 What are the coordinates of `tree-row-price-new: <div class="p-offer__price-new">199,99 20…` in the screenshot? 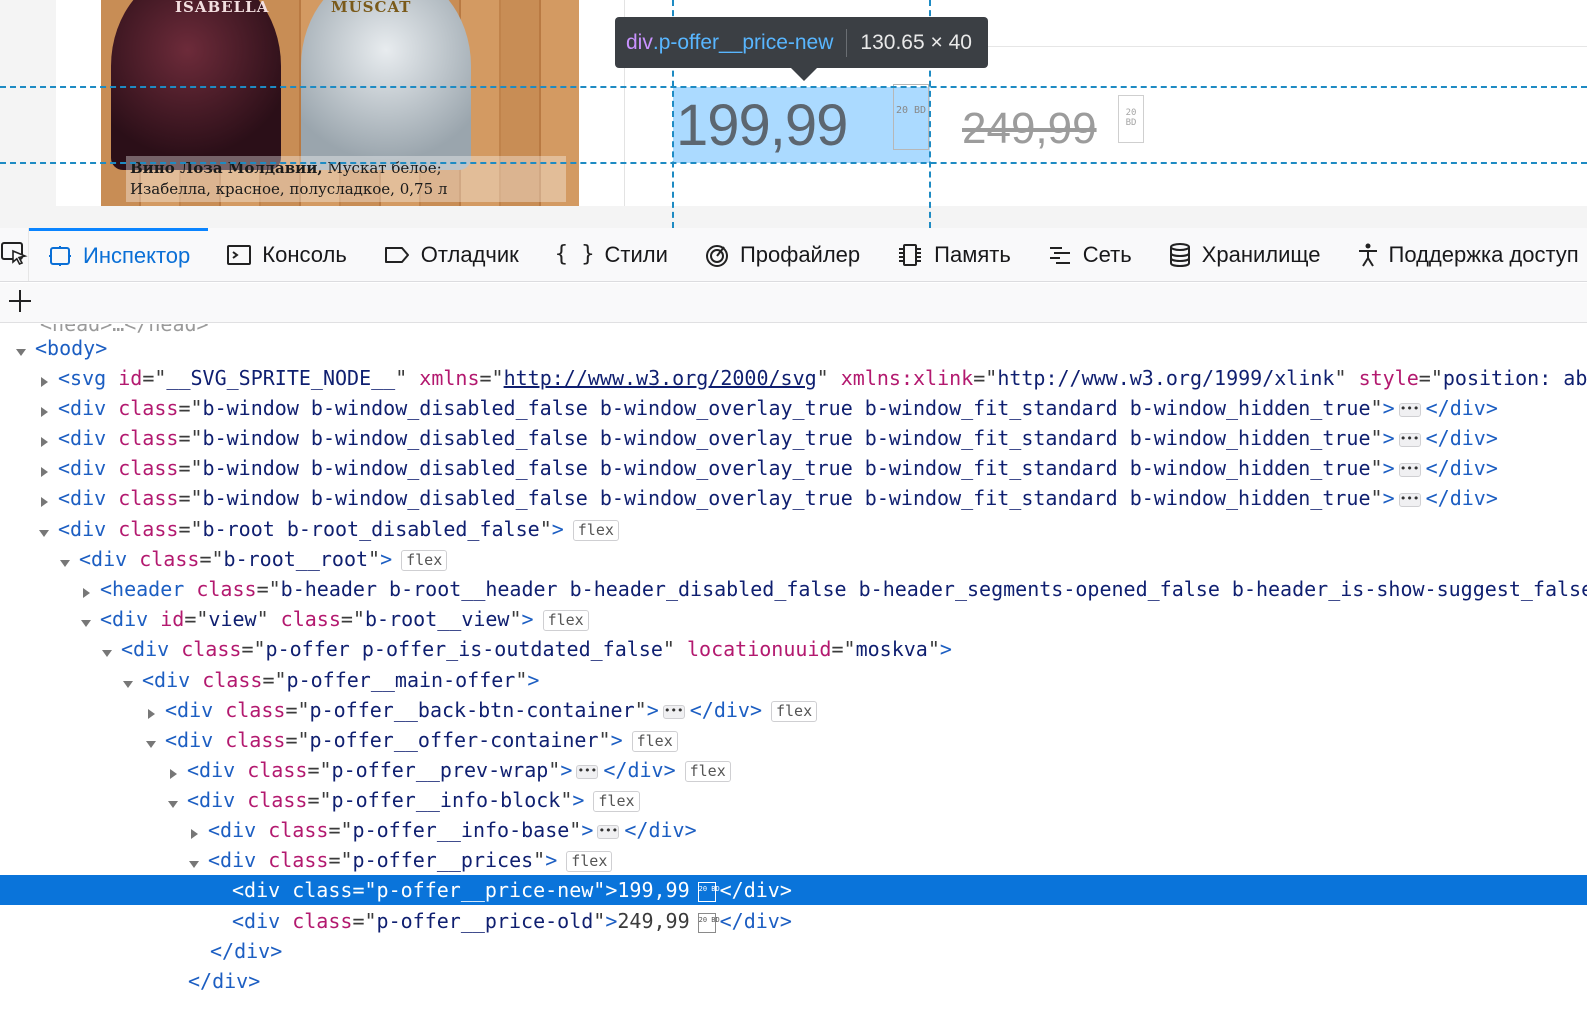 It's located at (793, 890).